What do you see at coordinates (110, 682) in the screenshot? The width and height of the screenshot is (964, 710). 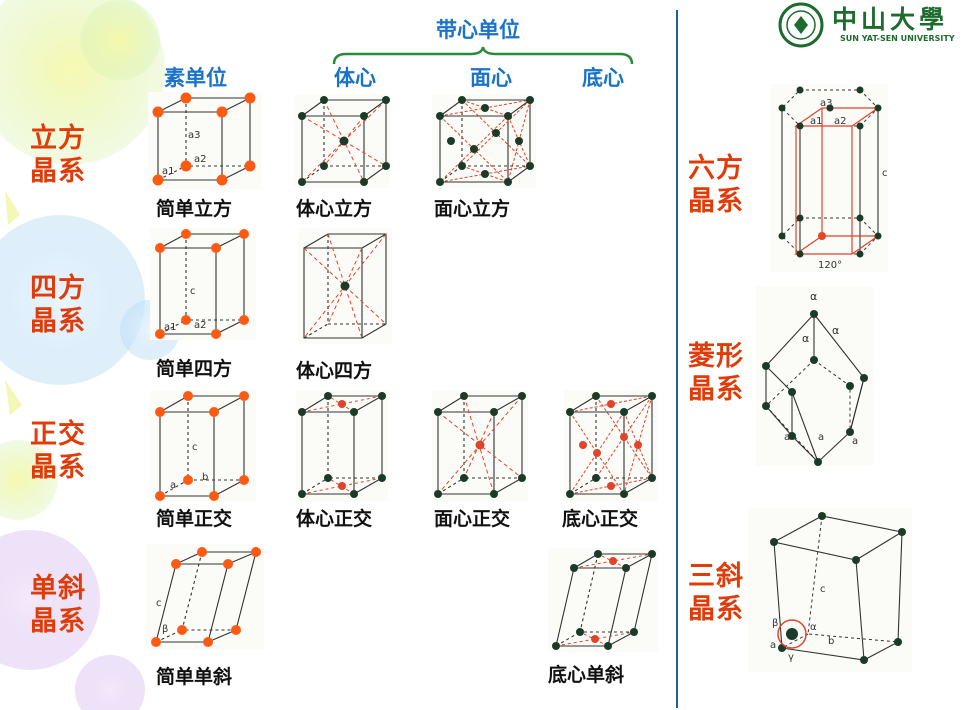 I see `bubble-purple-small` at bounding box center [110, 682].